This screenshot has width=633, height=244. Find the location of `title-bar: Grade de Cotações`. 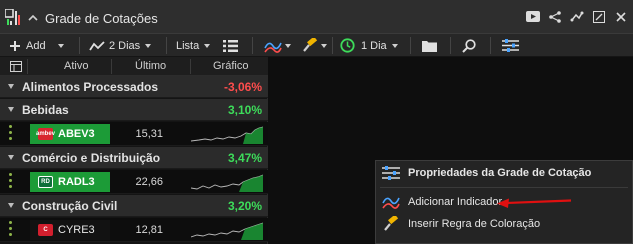

title-bar: Grade de Cotações is located at coordinates (316, 16).